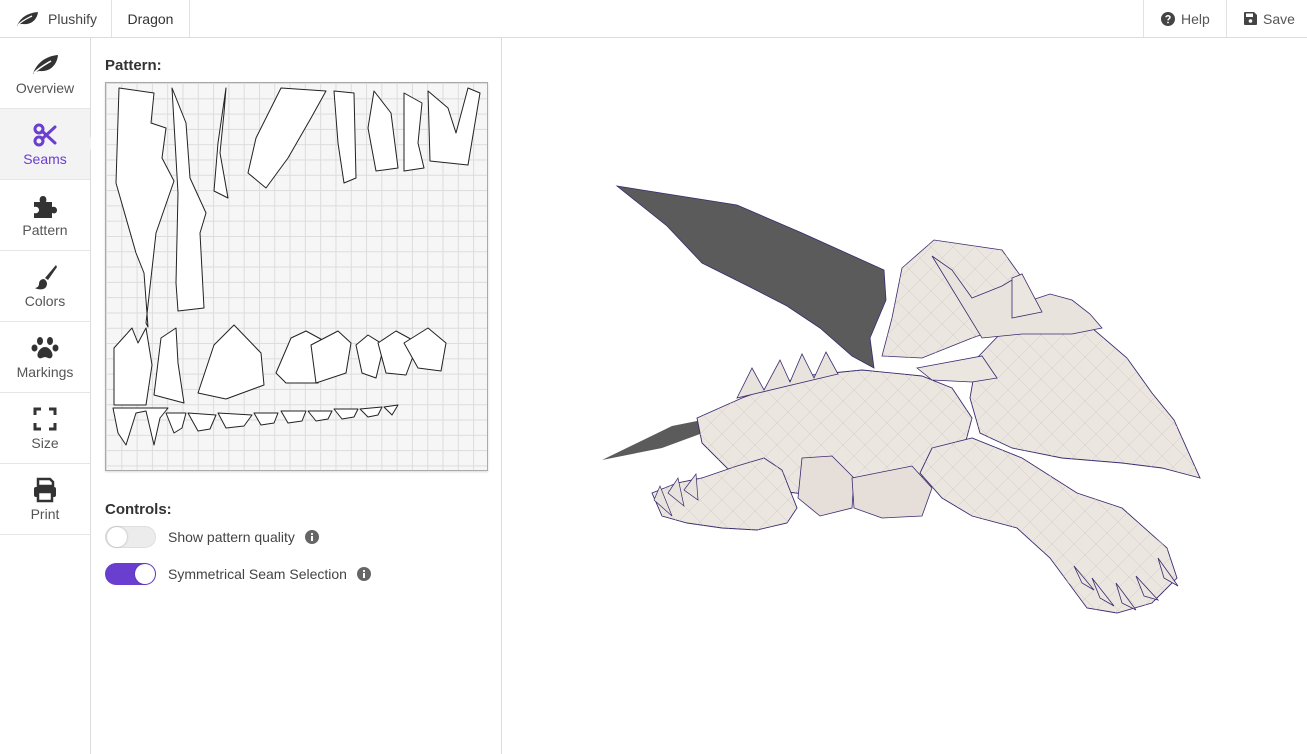 The height and width of the screenshot is (754, 1307). Describe the element at coordinates (45, 300) in the screenshot. I see `sidebar-item-label: Colors` at that location.